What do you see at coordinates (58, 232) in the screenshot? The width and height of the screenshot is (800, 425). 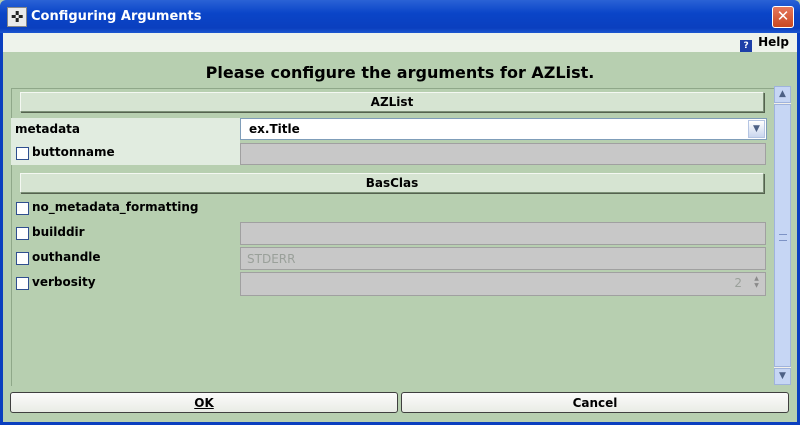 I see `builddir-label: builddir` at bounding box center [58, 232].